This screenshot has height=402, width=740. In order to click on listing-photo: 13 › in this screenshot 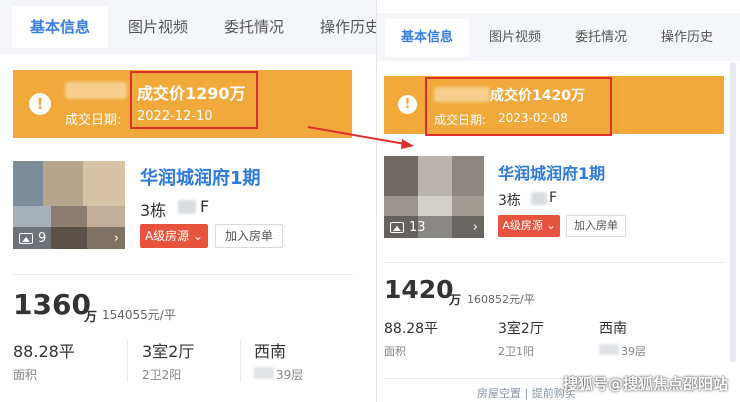, I will do `click(434, 197)`.